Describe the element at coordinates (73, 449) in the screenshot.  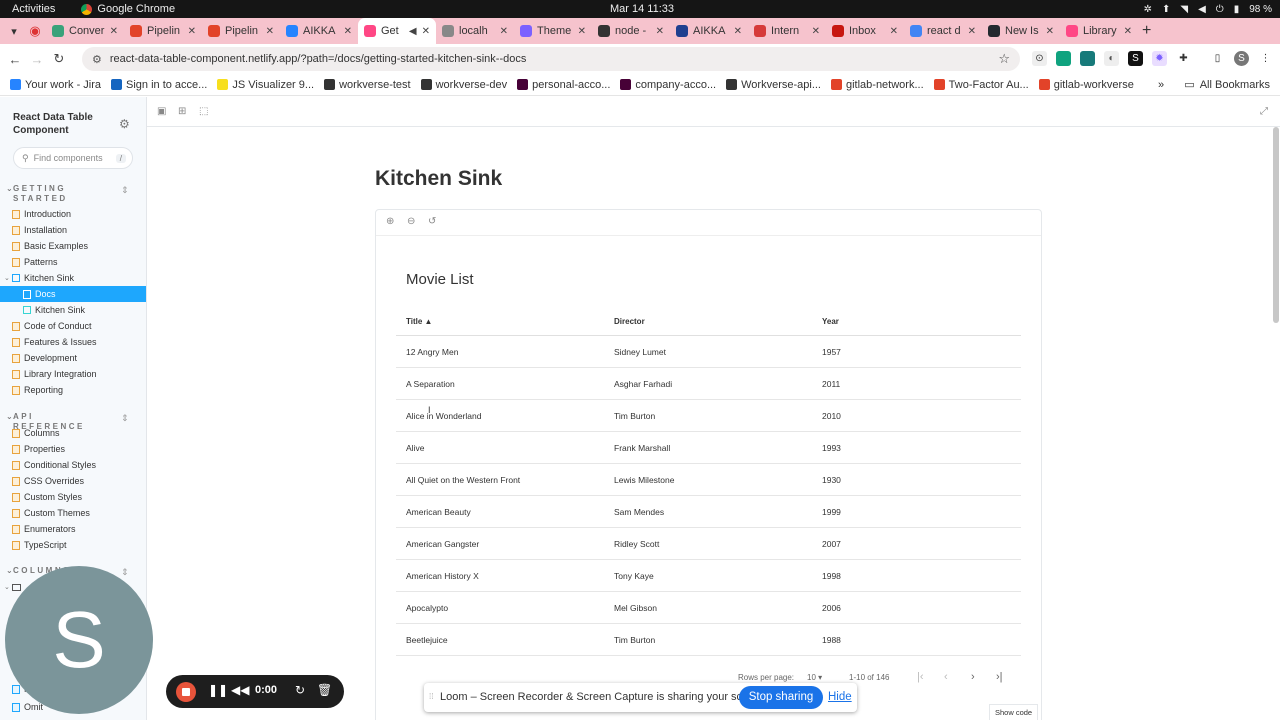
I see `sidebar-item: Properties` at that location.